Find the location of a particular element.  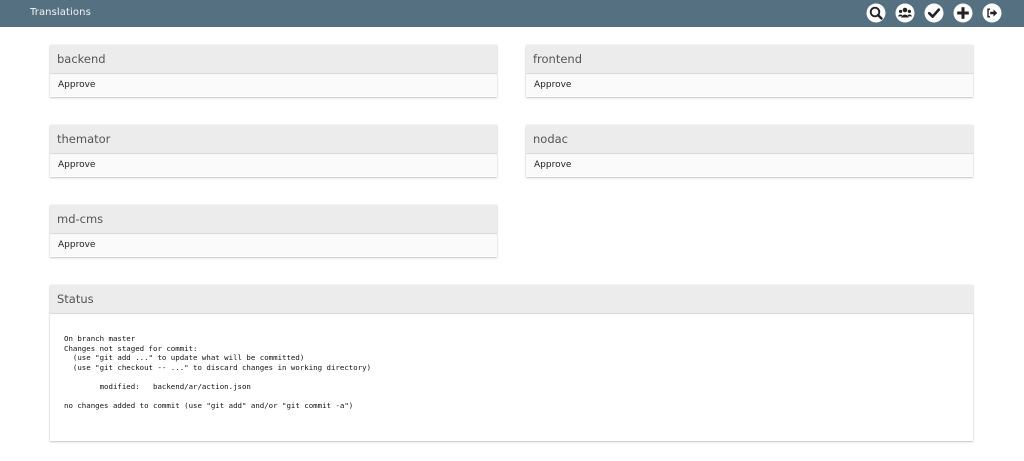

toolbar-icons is located at coordinates (934, 13).